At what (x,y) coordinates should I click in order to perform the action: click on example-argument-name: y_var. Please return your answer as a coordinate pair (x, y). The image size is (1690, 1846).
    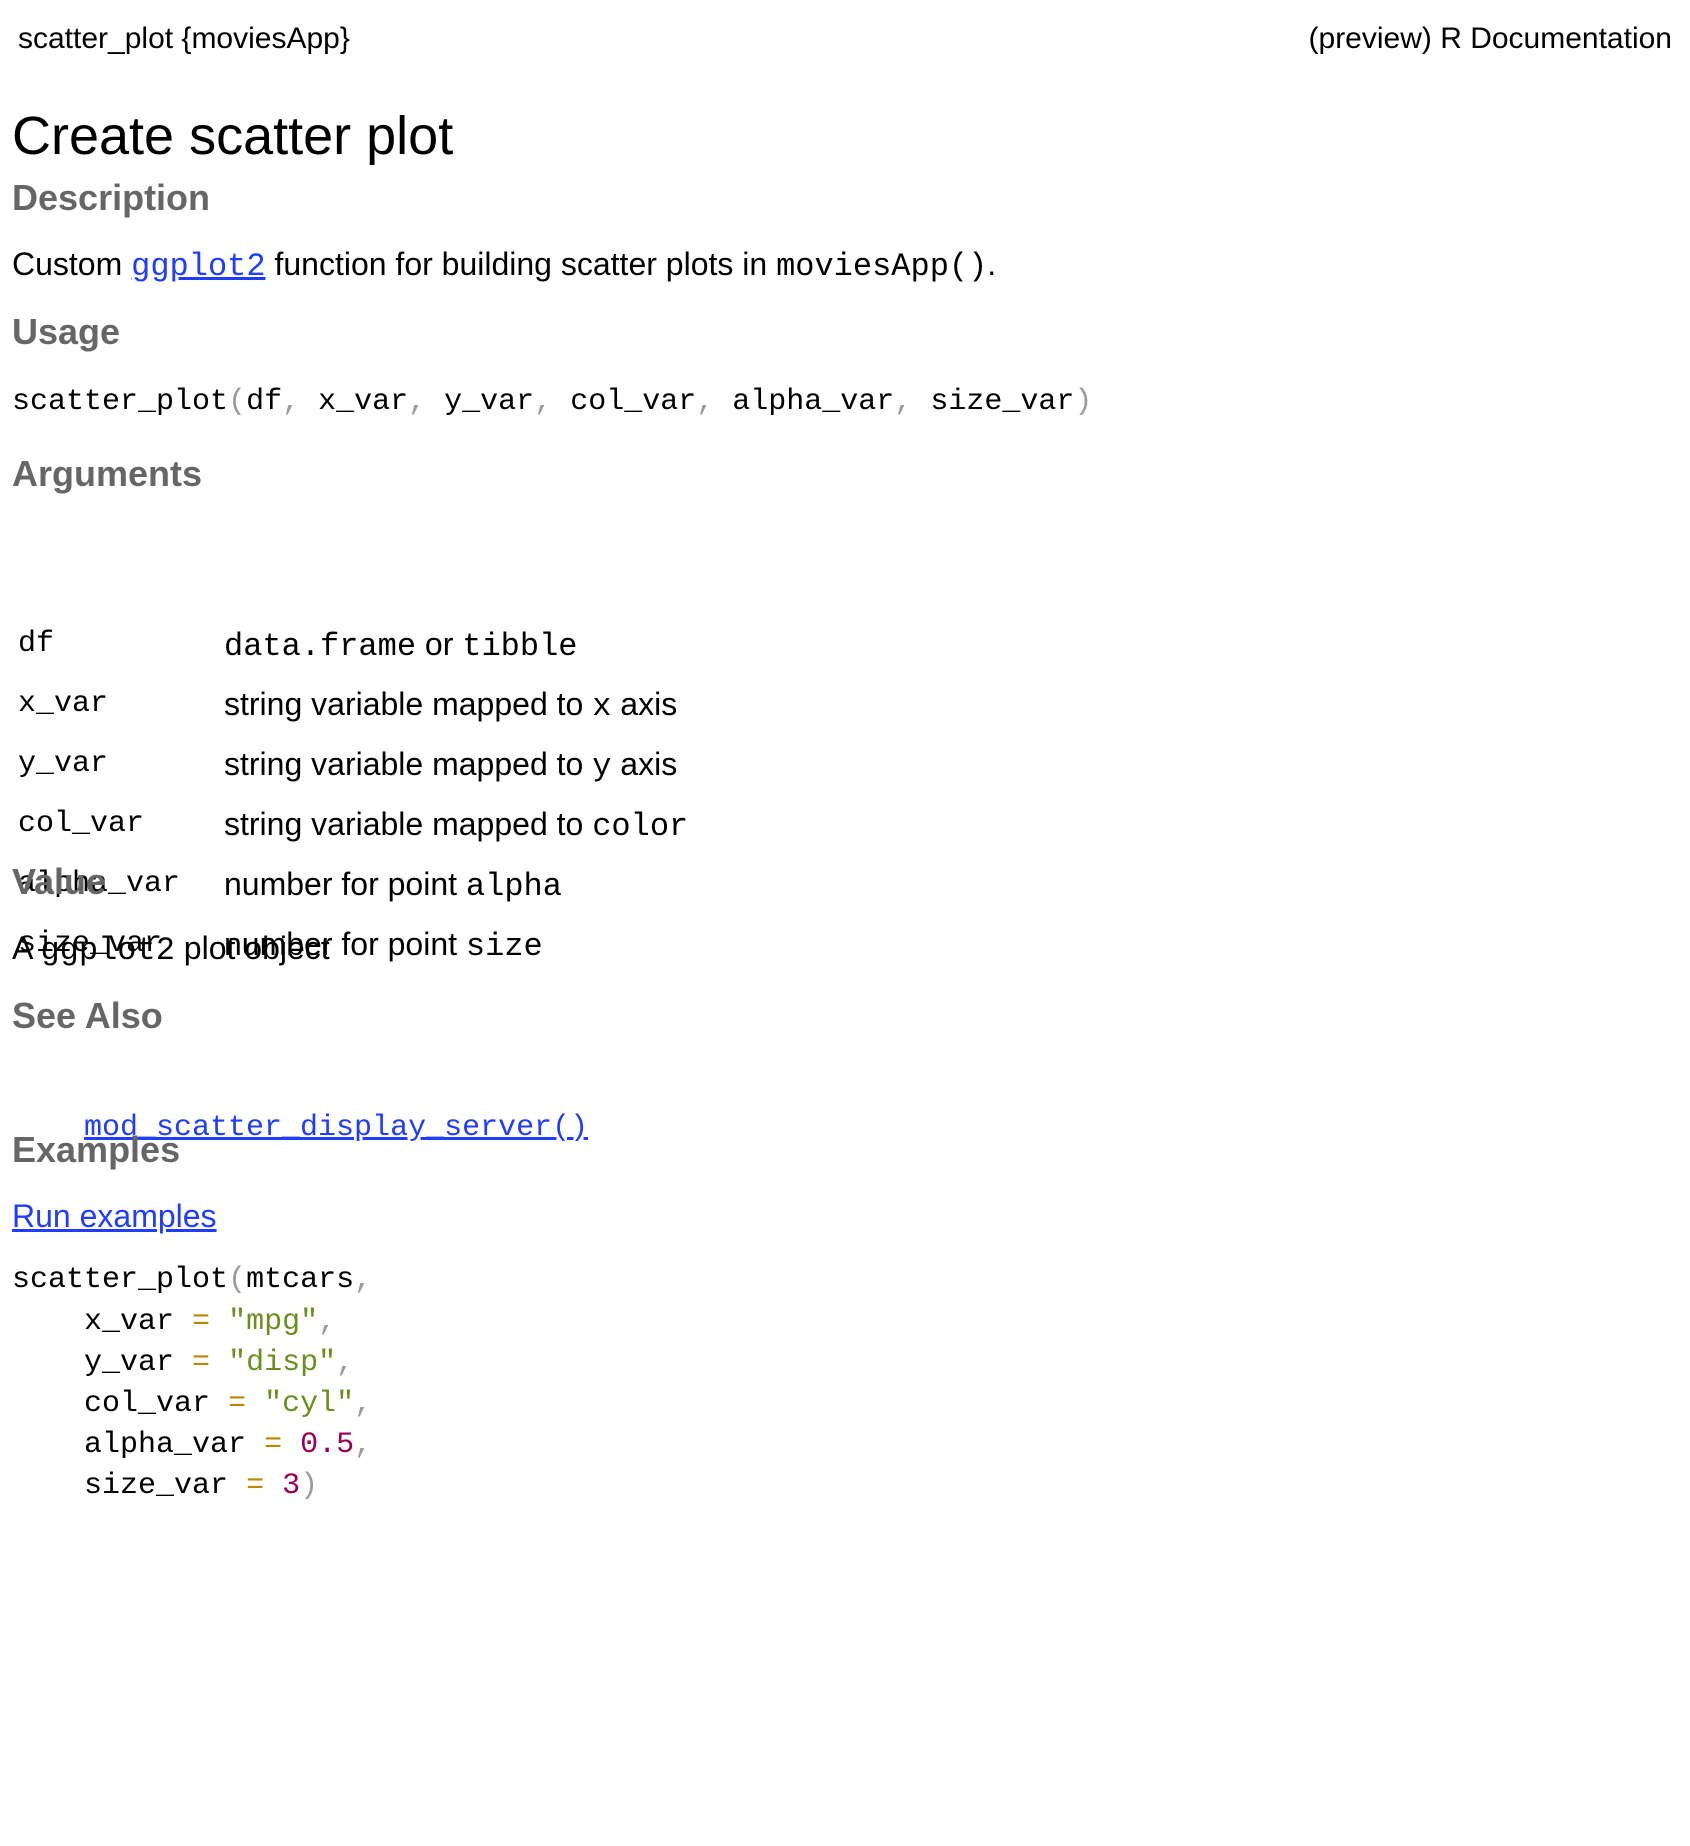
    Looking at the image, I should click on (129, 1363).